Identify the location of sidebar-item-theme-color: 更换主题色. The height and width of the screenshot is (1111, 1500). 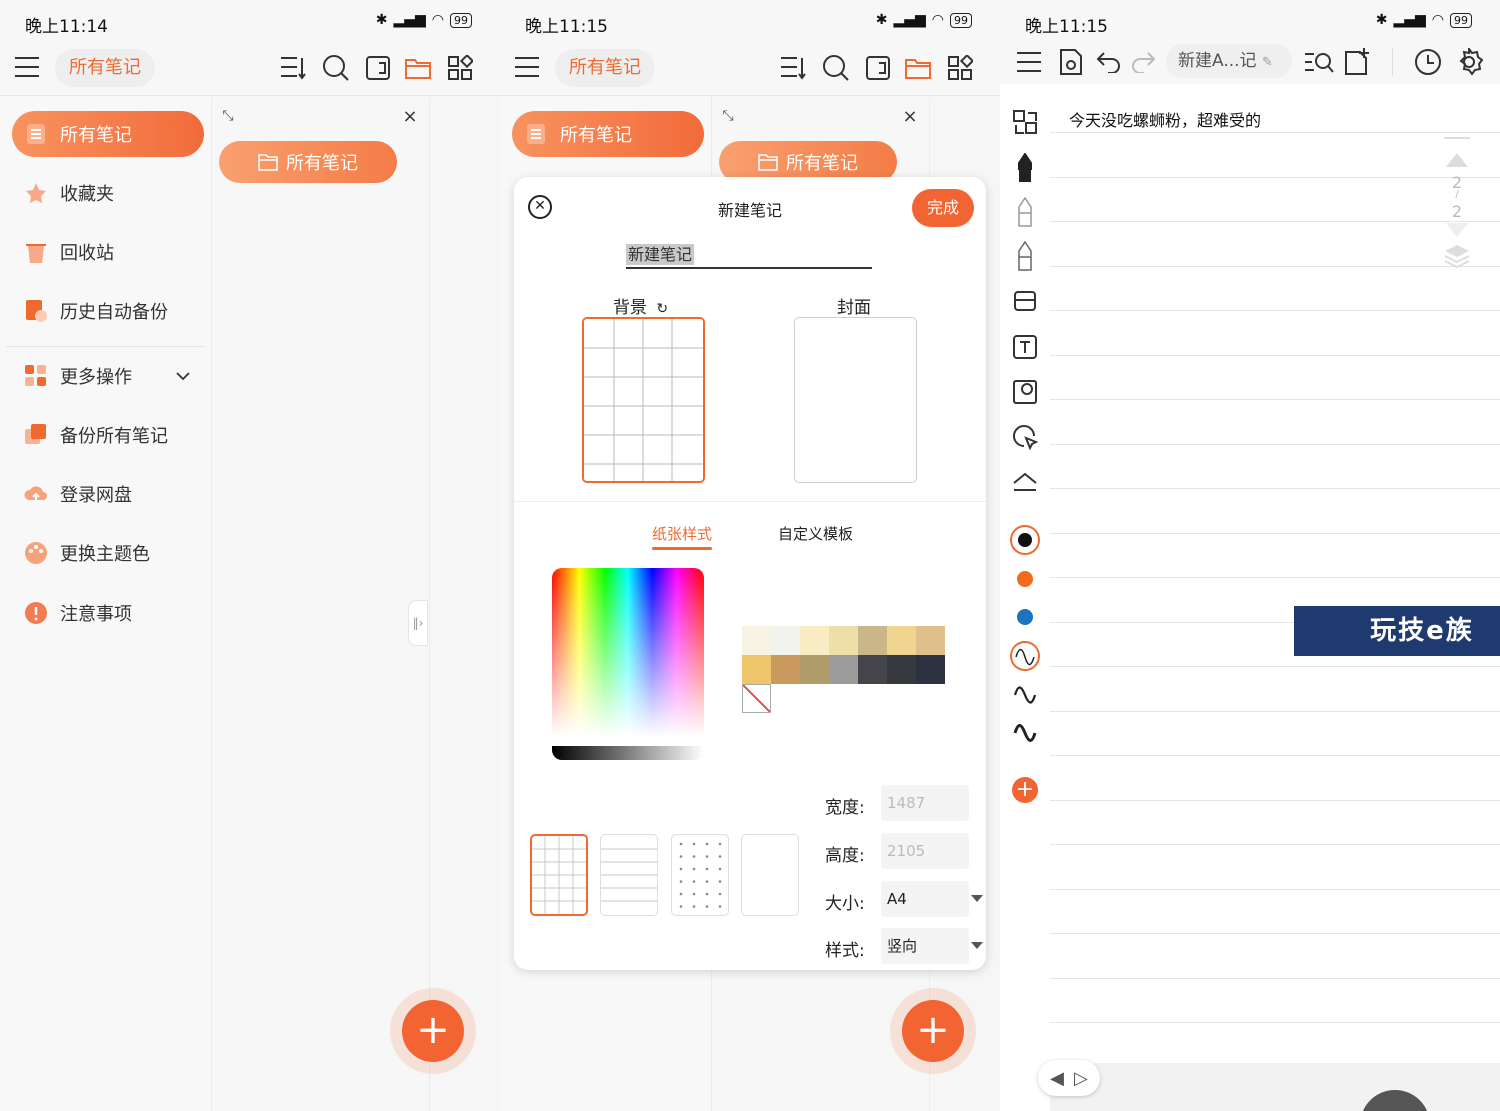
(108, 553).